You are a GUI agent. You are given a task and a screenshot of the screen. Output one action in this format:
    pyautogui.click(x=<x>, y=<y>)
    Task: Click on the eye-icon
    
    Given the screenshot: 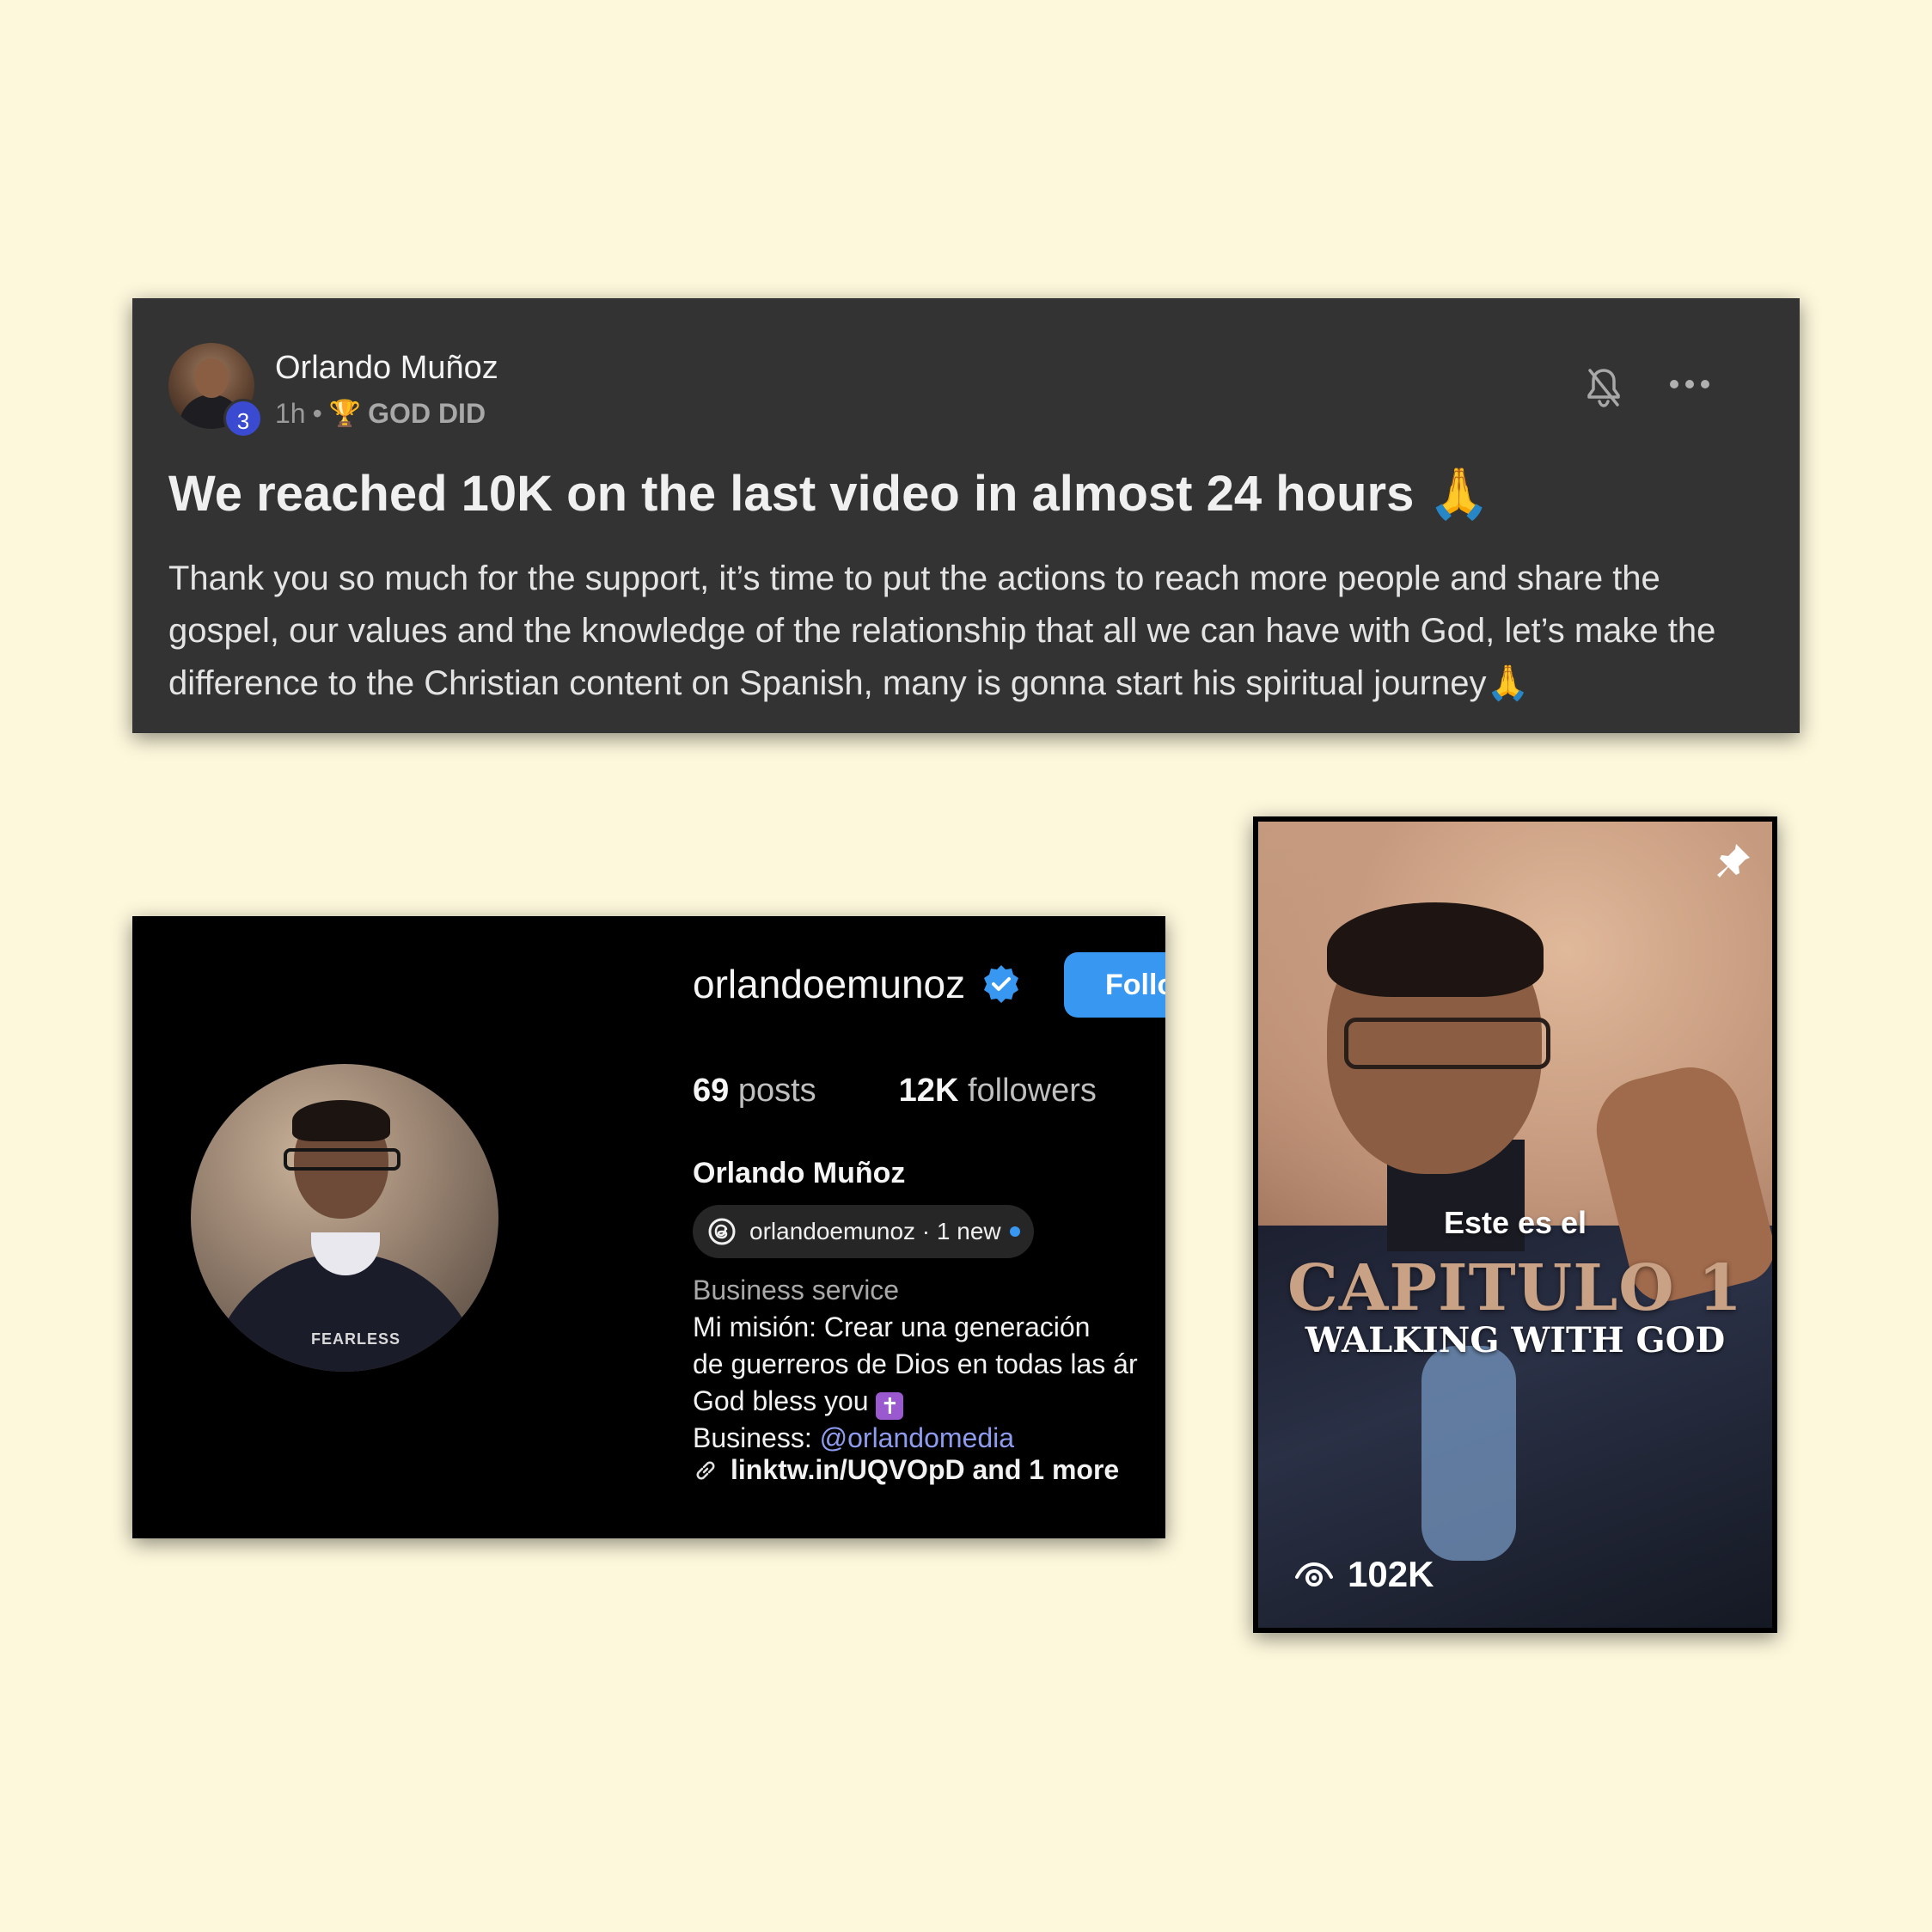 What is the action you would take?
    pyautogui.click(x=1314, y=1574)
    